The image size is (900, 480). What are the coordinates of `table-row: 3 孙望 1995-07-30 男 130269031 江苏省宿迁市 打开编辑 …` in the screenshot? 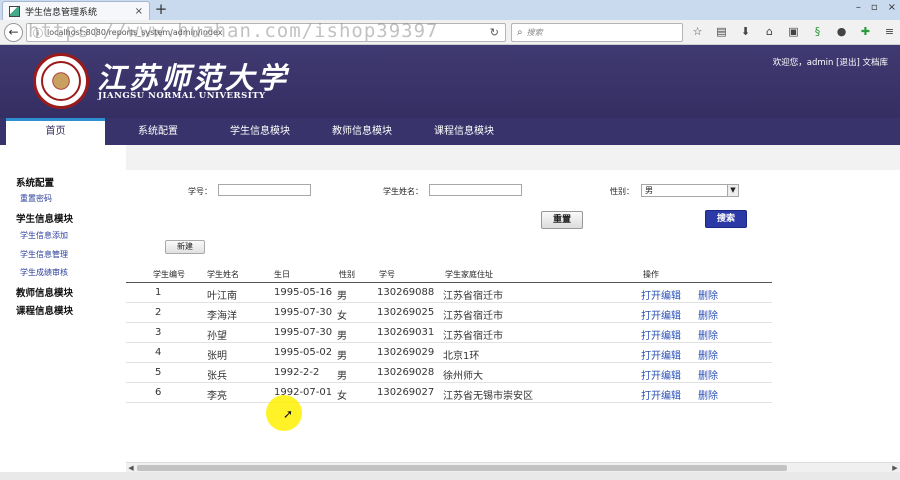 It's located at (449, 333).